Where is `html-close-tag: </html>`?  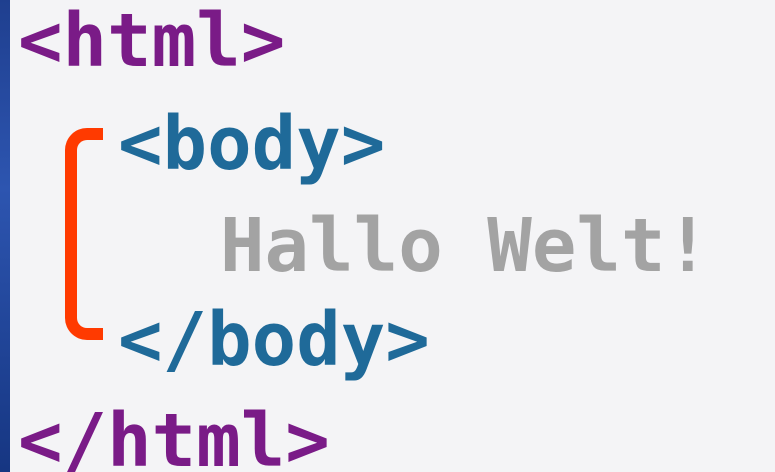
html-close-tag: </html> is located at coordinates (174, 435).